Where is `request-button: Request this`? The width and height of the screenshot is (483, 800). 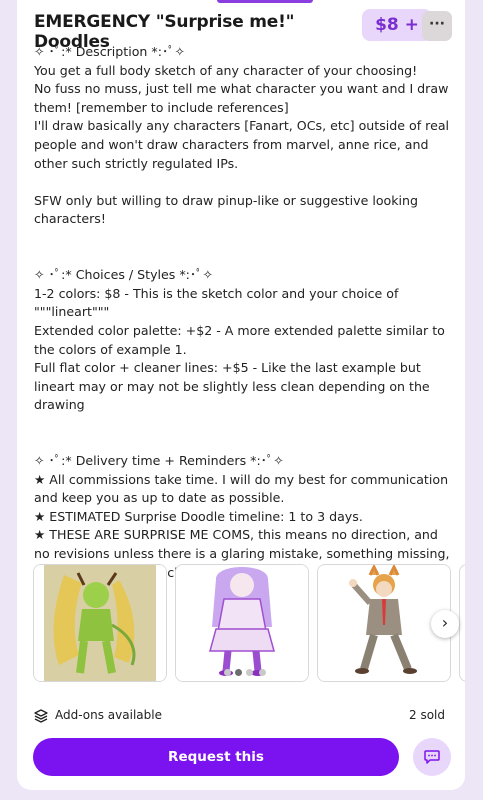 request-button: Request this is located at coordinates (216, 757).